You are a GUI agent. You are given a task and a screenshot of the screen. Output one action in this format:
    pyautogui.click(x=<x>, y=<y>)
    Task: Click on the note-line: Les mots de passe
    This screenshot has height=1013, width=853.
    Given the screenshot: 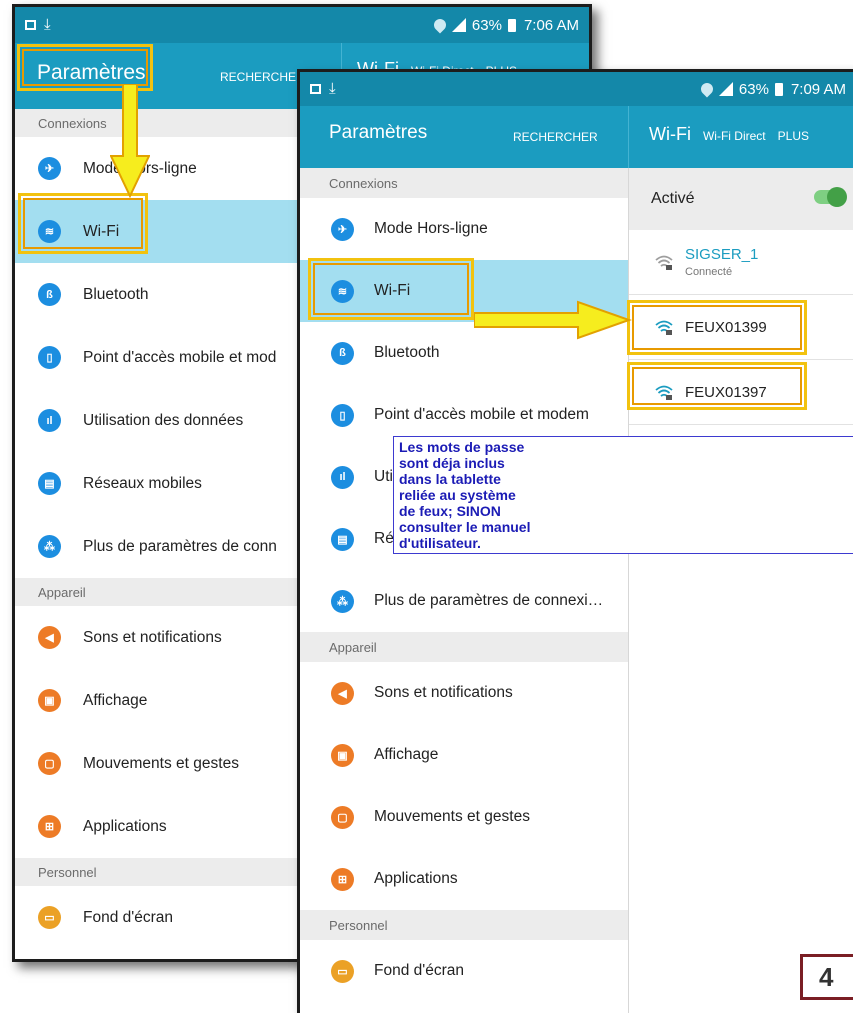 What is the action you would take?
    pyautogui.click(x=462, y=447)
    